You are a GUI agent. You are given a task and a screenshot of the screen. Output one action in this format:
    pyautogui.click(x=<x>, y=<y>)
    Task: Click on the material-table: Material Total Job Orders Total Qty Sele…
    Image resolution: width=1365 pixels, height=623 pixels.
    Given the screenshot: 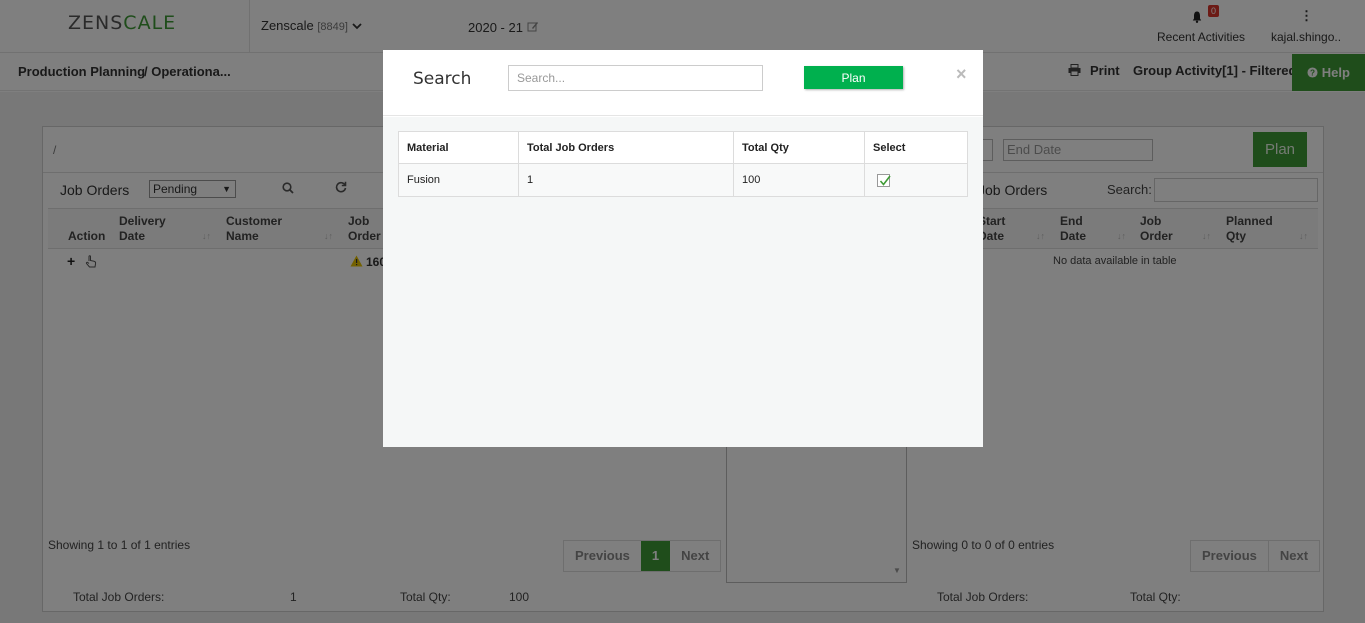 What is the action you would take?
    pyautogui.click(x=683, y=164)
    